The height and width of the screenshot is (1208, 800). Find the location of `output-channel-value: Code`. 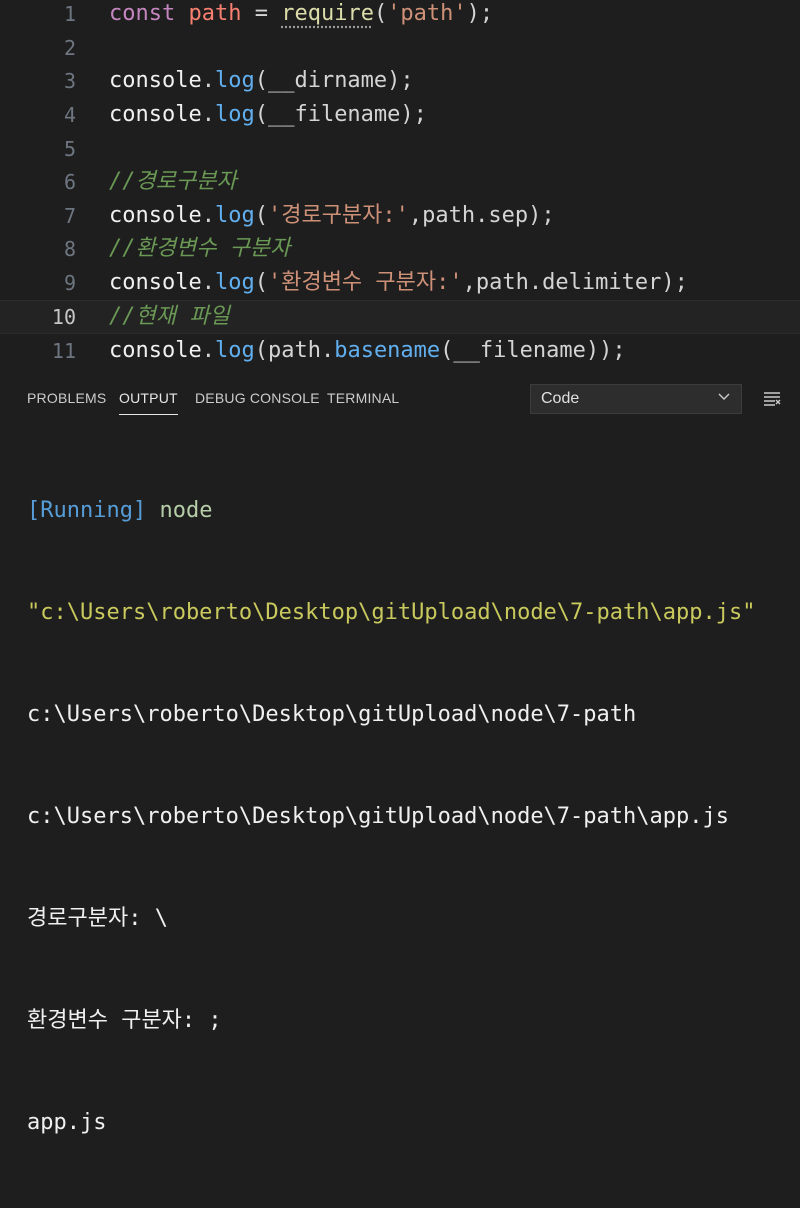

output-channel-value: Code is located at coordinates (560, 398).